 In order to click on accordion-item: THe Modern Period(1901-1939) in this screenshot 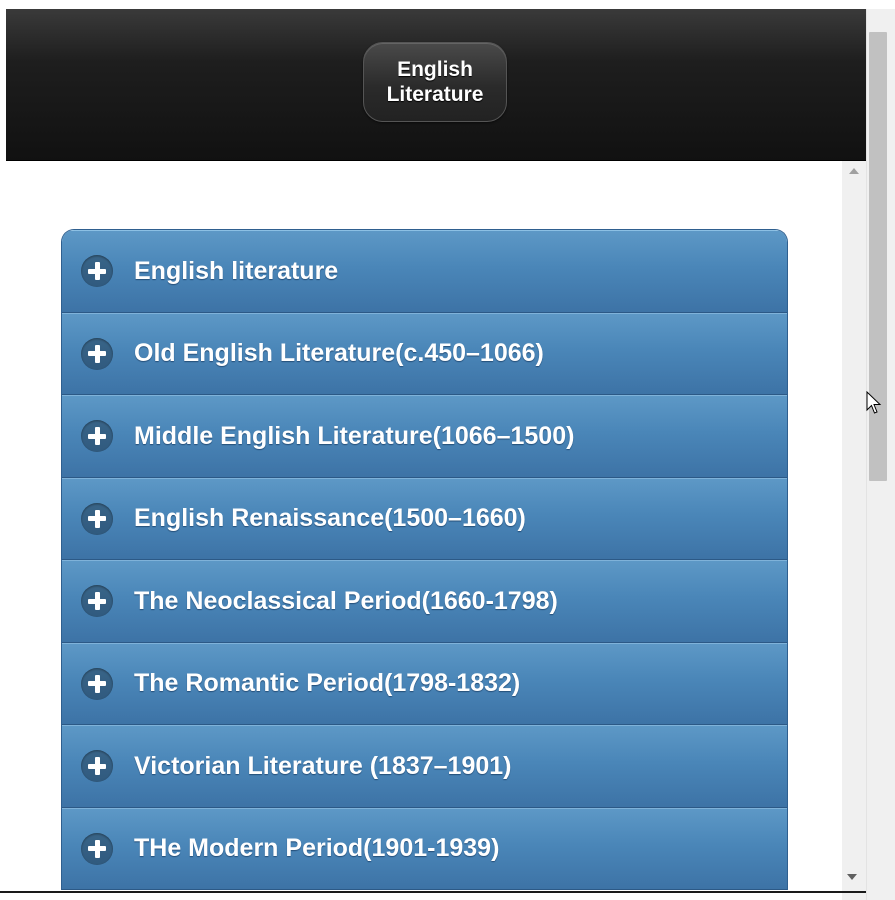, I will do `click(424, 848)`.